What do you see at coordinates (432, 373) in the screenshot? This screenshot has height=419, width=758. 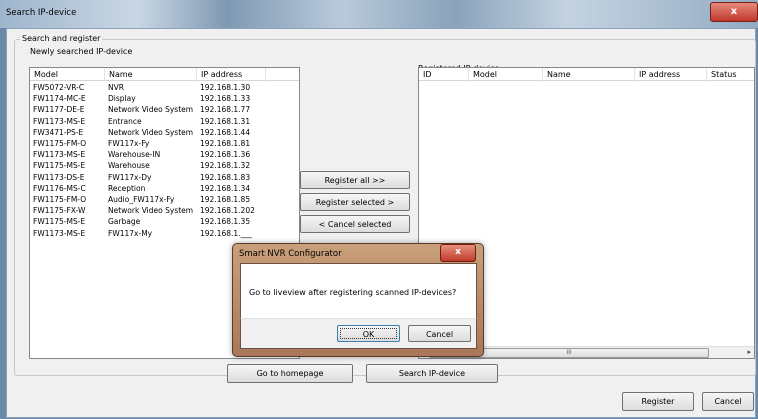 I see `search-ip-device-button: Search IP-device` at bounding box center [432, 373].